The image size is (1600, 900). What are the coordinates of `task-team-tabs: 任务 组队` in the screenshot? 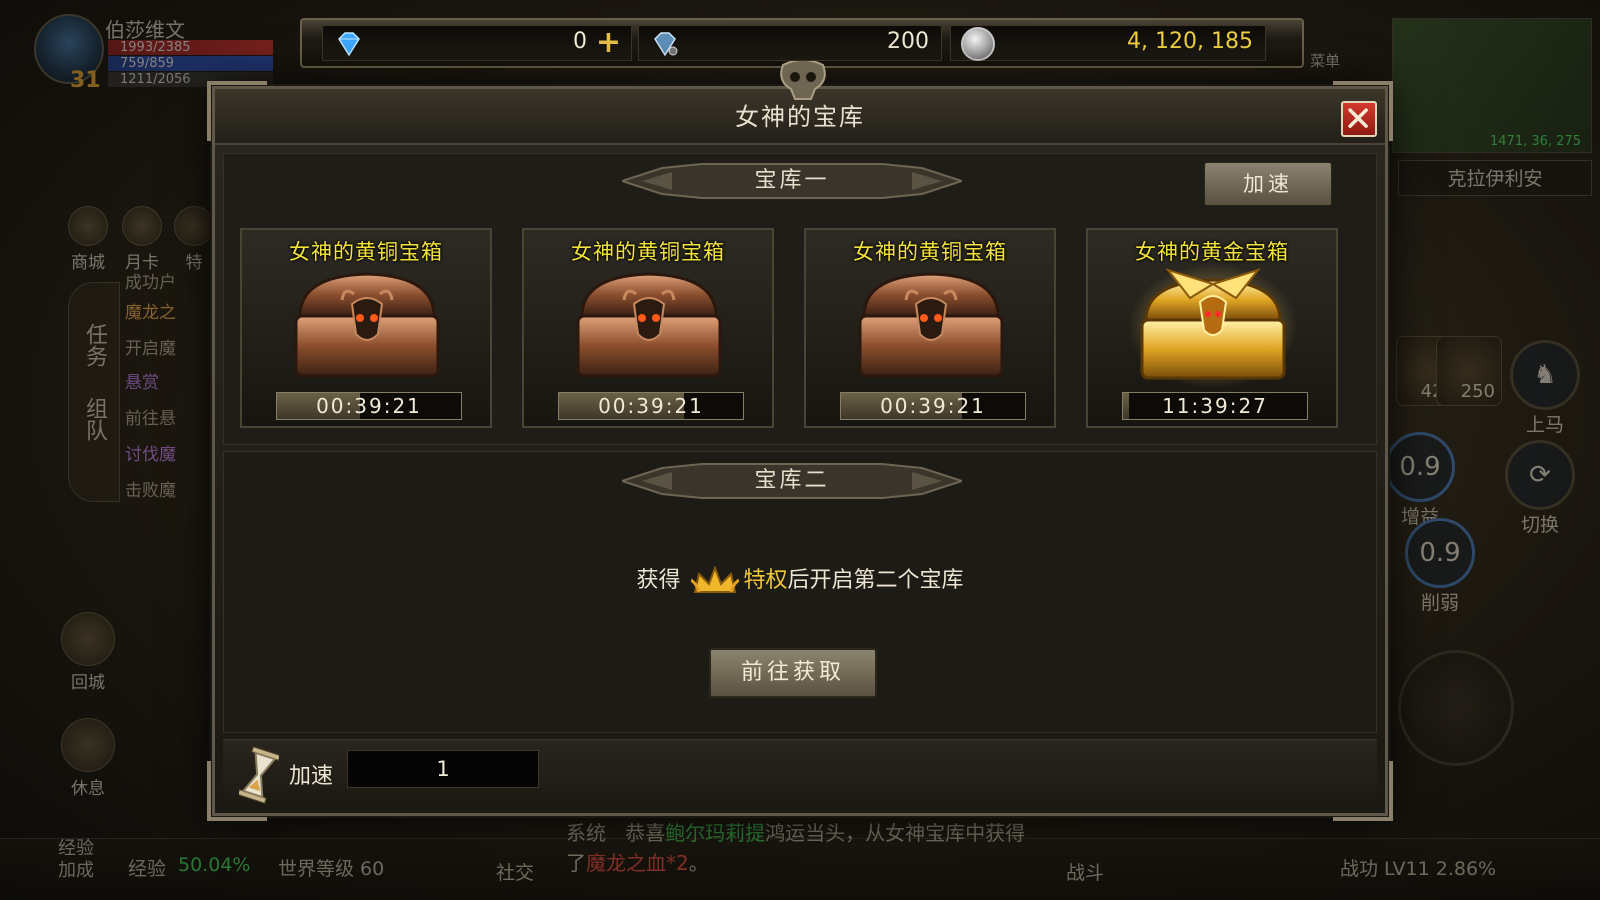 It's located at (94, 392).